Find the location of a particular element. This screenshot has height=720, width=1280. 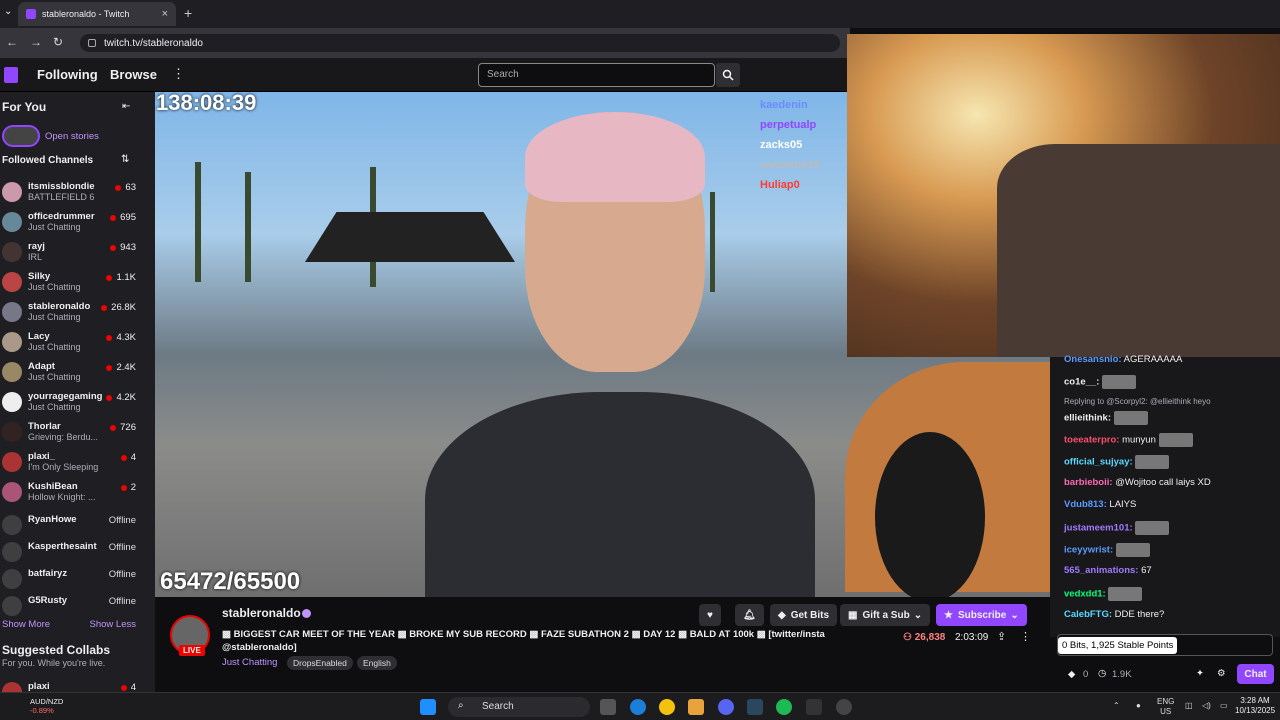

following-link: Following is located at coordinates (67, 74).